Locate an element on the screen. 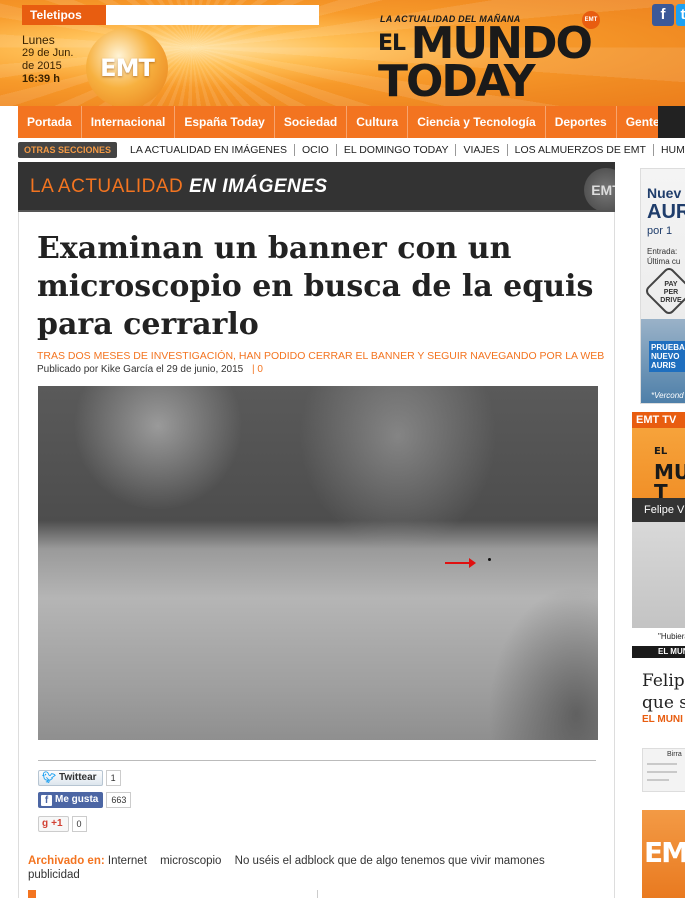  tag-link: microscopio is located at coordinates (190, 861).